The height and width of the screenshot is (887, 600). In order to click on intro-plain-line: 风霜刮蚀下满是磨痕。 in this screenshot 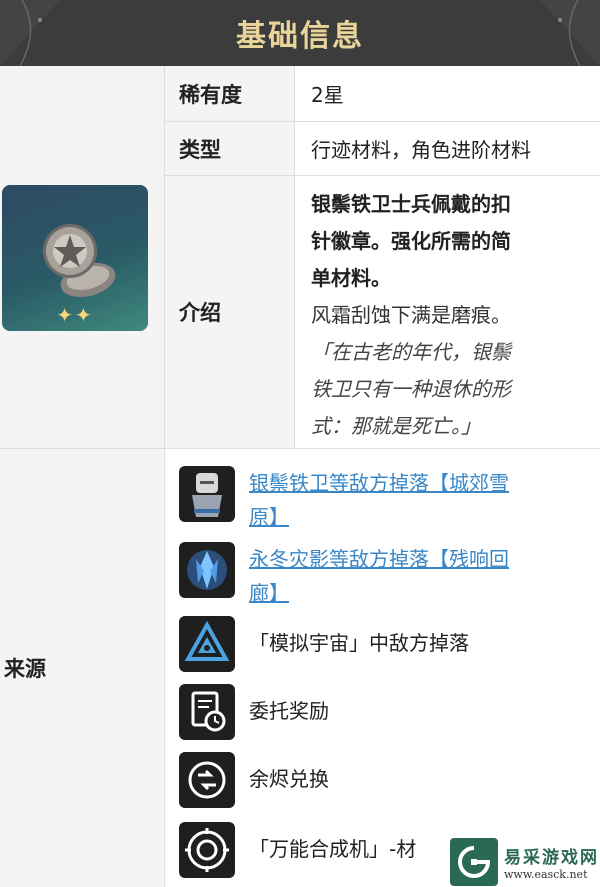, I will do `click(411, 315)`.